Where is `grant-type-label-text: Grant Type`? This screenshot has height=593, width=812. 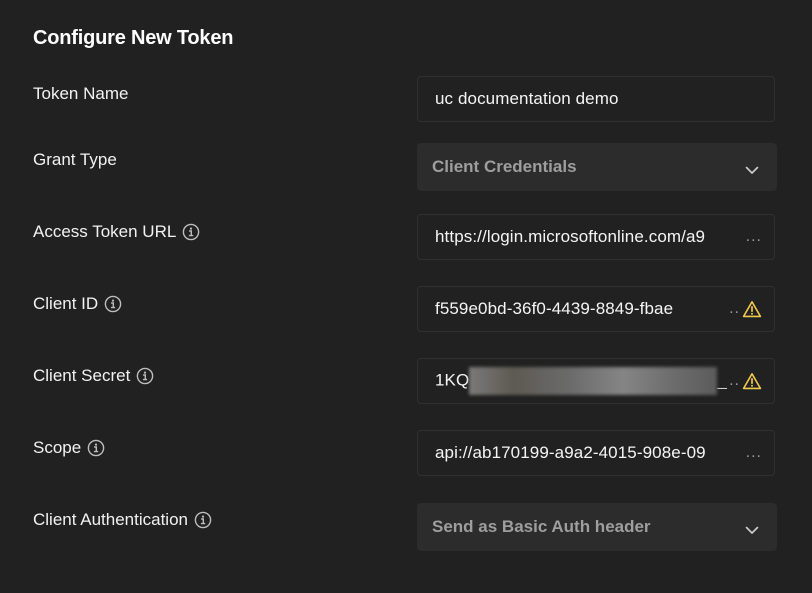 grant-type-label-text: Grant Type is located at coordinates (75, 159).